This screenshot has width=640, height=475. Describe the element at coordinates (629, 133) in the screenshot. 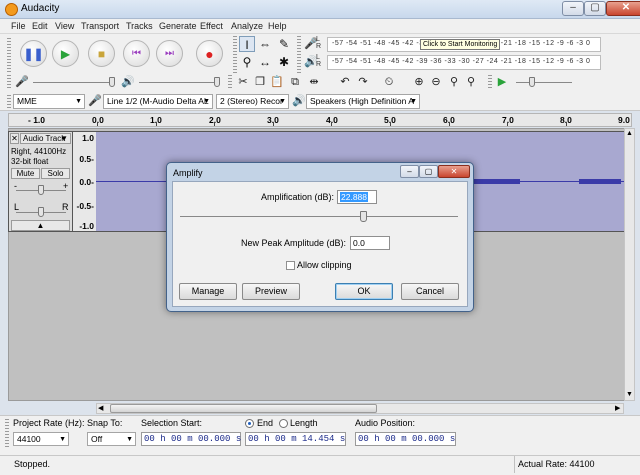

I see `scroll-up-icon: ▲` at that location.